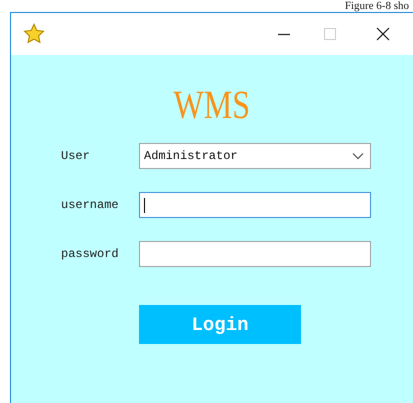 The image size is (413, 403). I want to click on field-label: password, so click(90, 254).